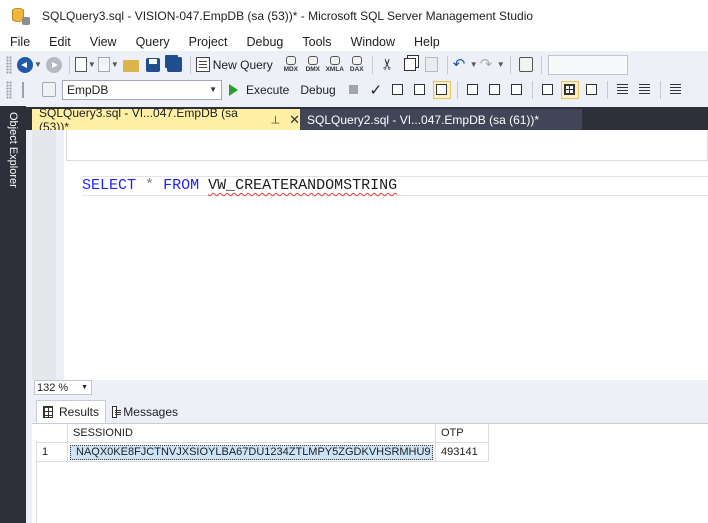 Image resolution: width=708 pixels, height=523 pixels. What do you see at coordinates (402, 388) in the screenshot?
I see `editor-horizontal-scrollbar` at bounding box center [402, 388].